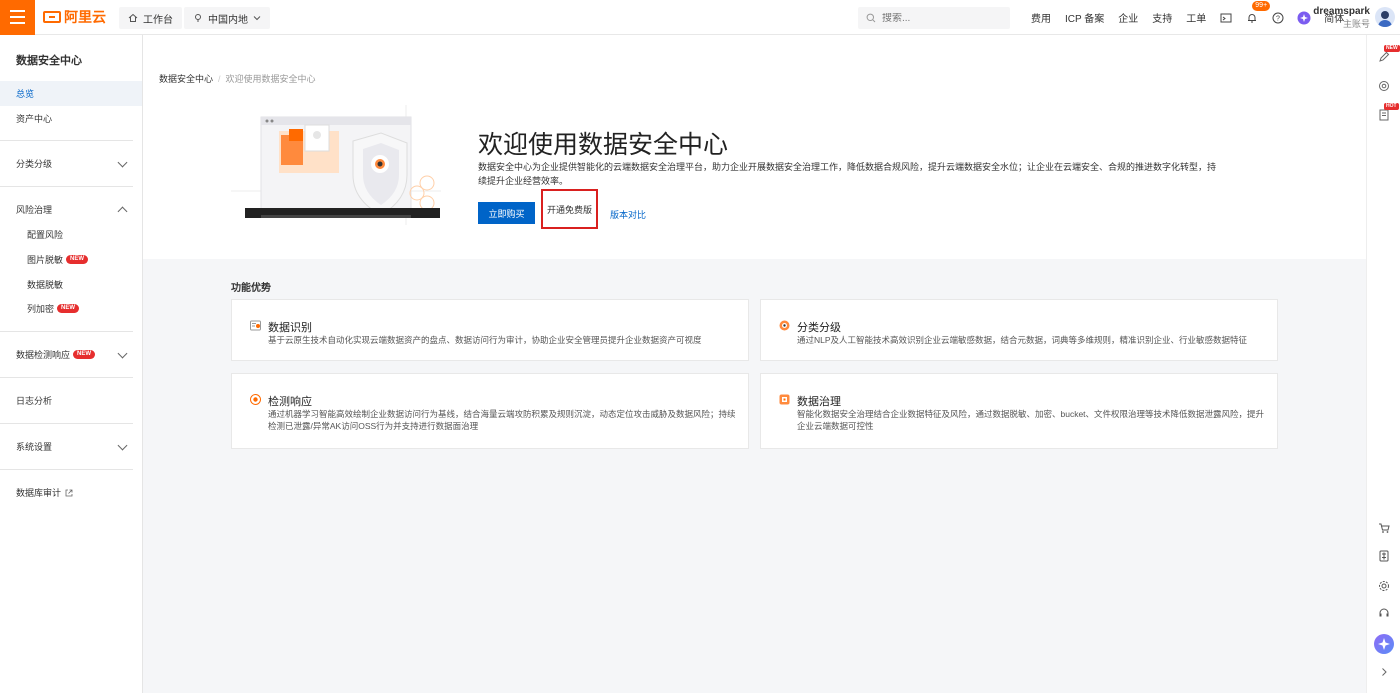 Image resolution: width=1400 pixels, height=693 pixels. Describe the element at coordinates (569, 209) in the screenshot. I see `activate-free-button: 开通免费版` at that location.